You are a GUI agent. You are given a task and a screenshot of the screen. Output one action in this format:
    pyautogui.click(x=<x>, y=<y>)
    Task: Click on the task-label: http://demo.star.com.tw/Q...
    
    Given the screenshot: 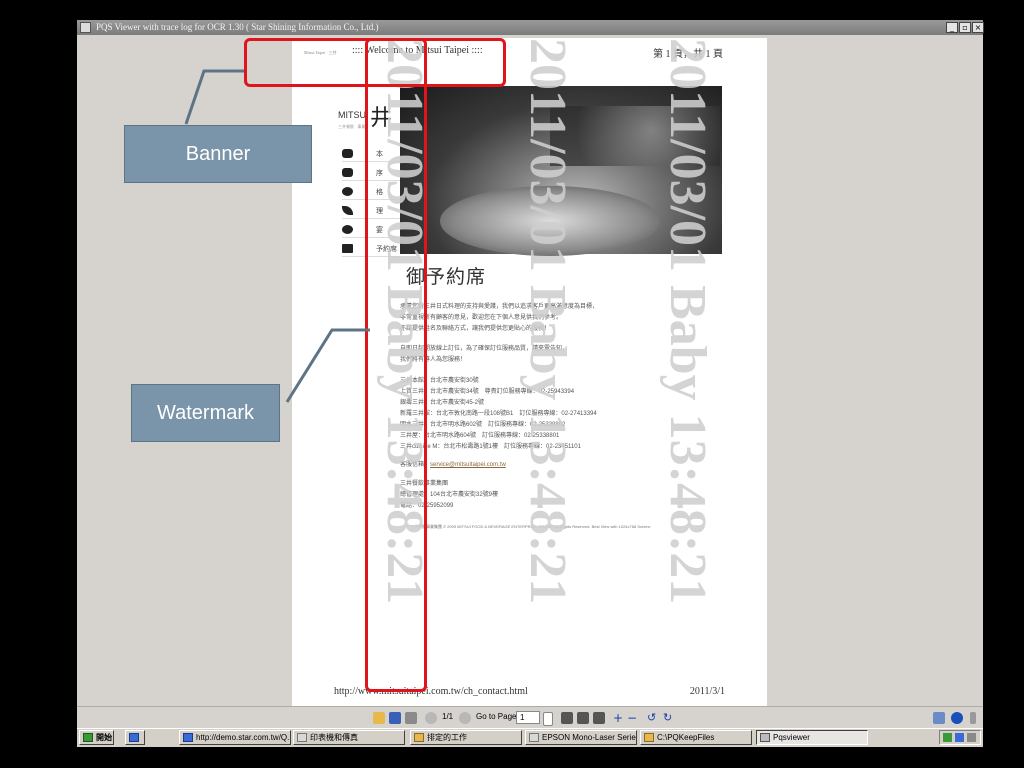 What is the action you would take?
    pyautogui.click(x=243, y=737)
    